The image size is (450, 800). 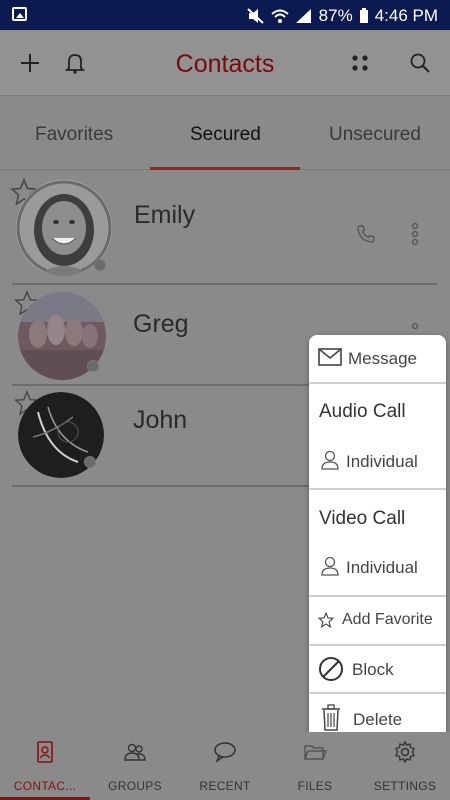 I want to click on phone-icon, so click(x=366, y=234).